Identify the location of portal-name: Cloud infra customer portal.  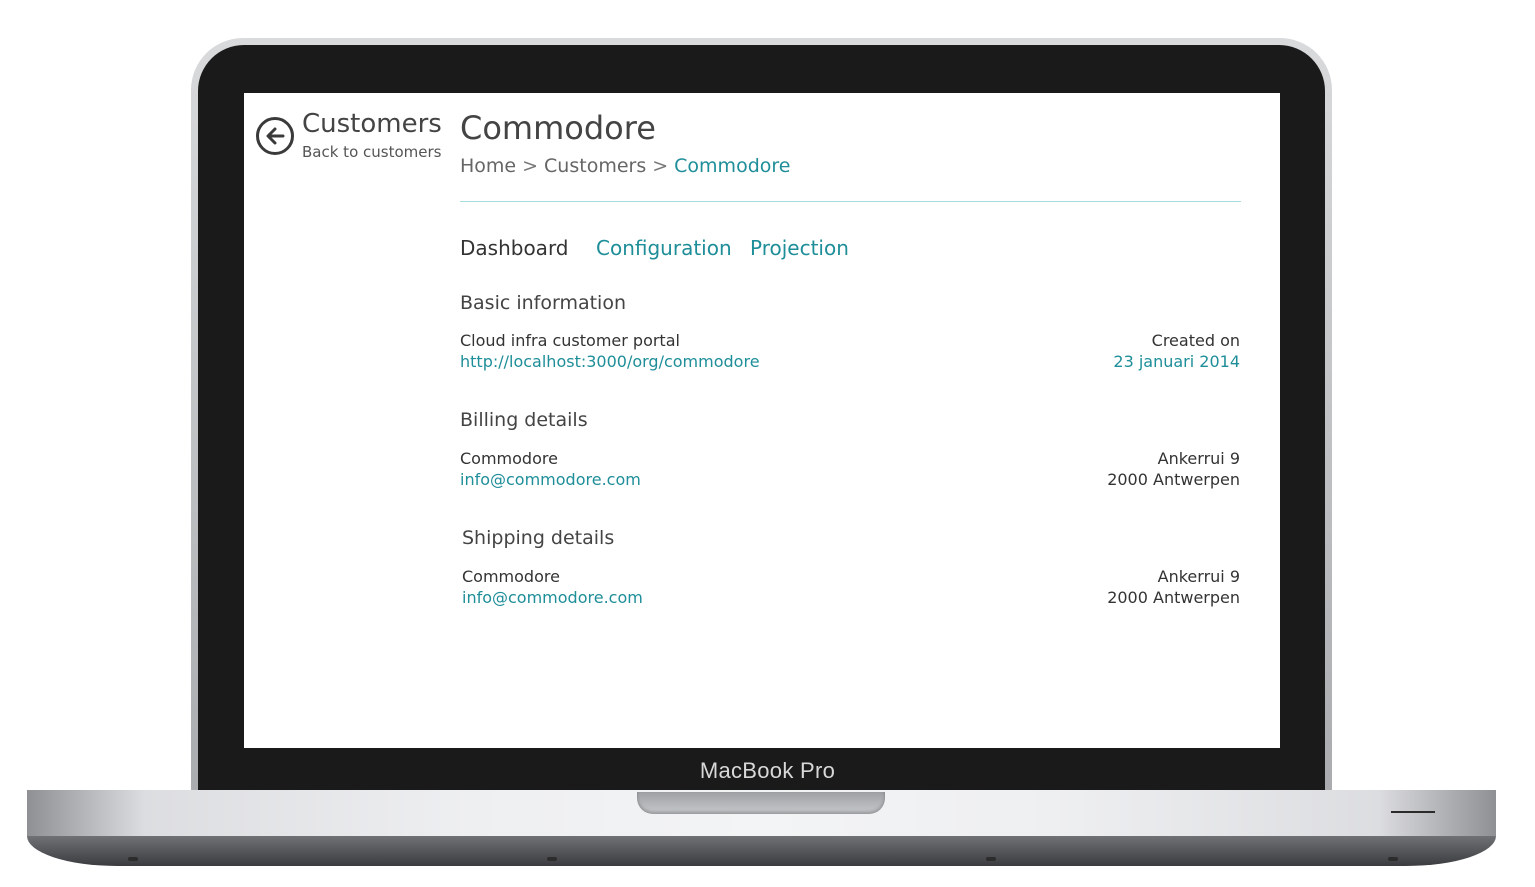
(570, 340).